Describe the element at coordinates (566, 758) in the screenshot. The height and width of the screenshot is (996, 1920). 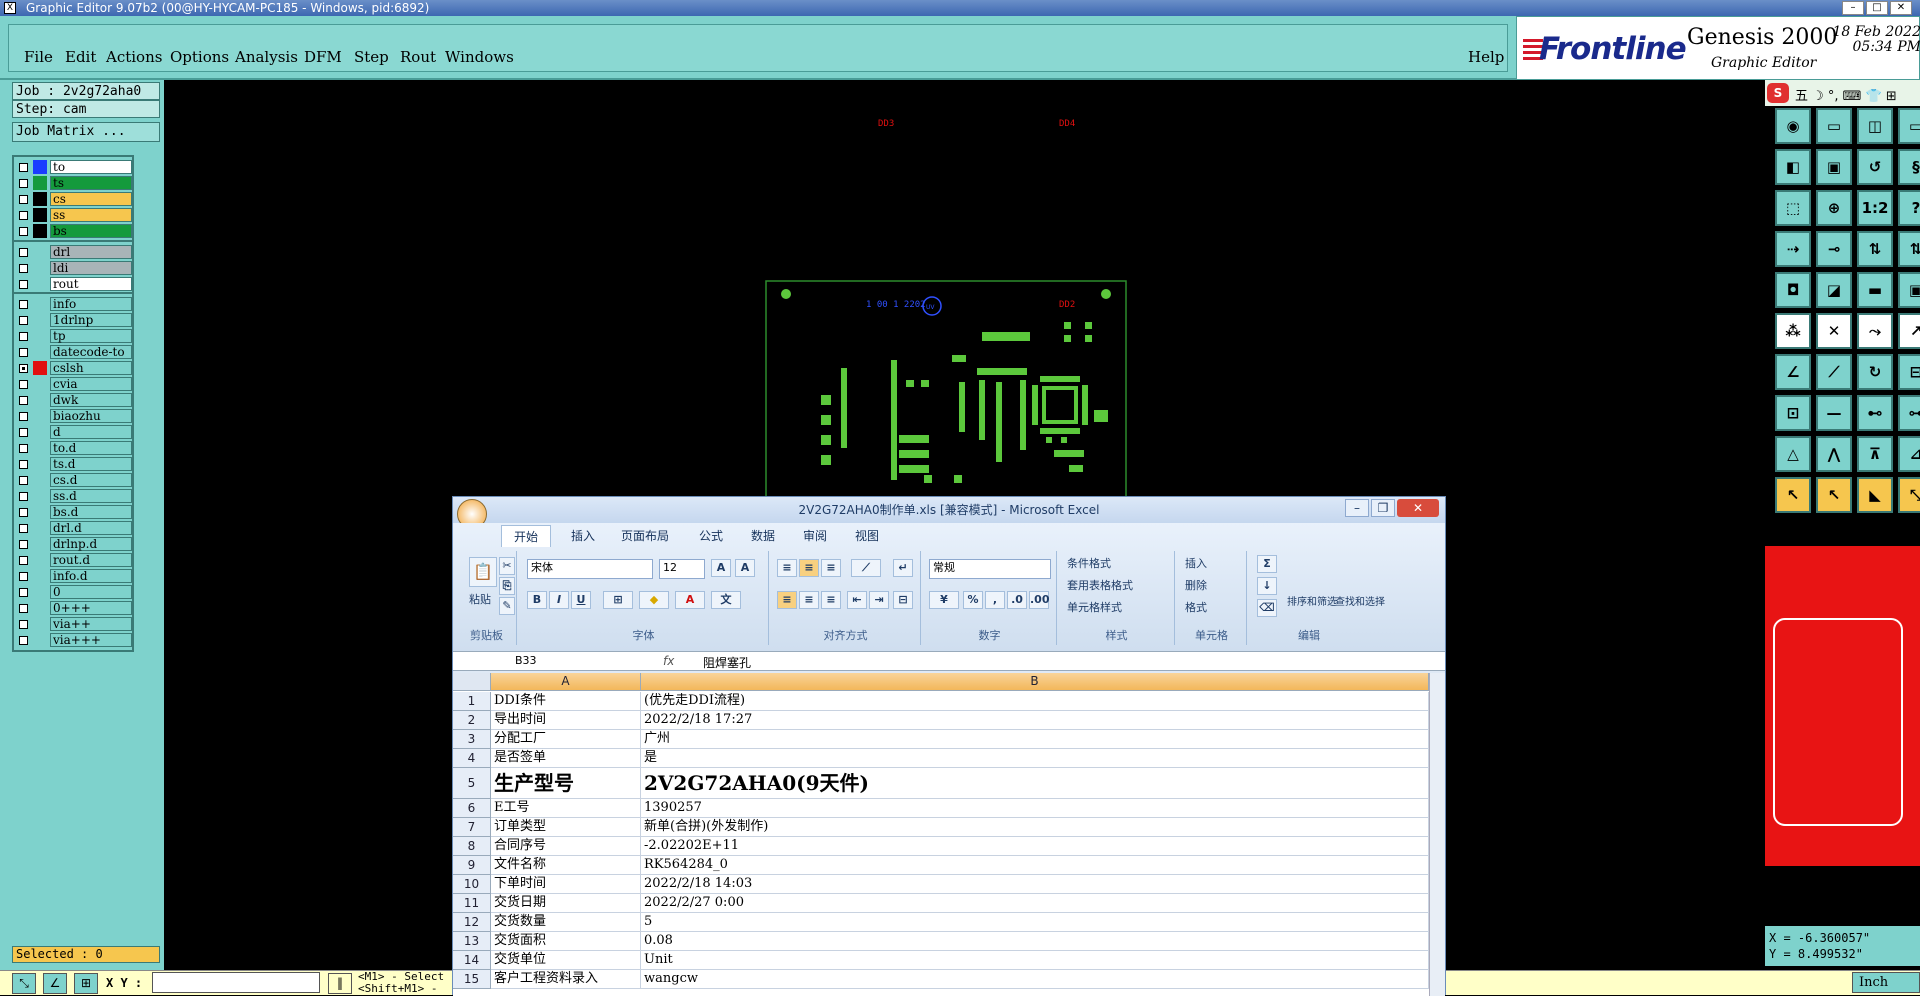
I see `cell-a: 是否签单` at that location.